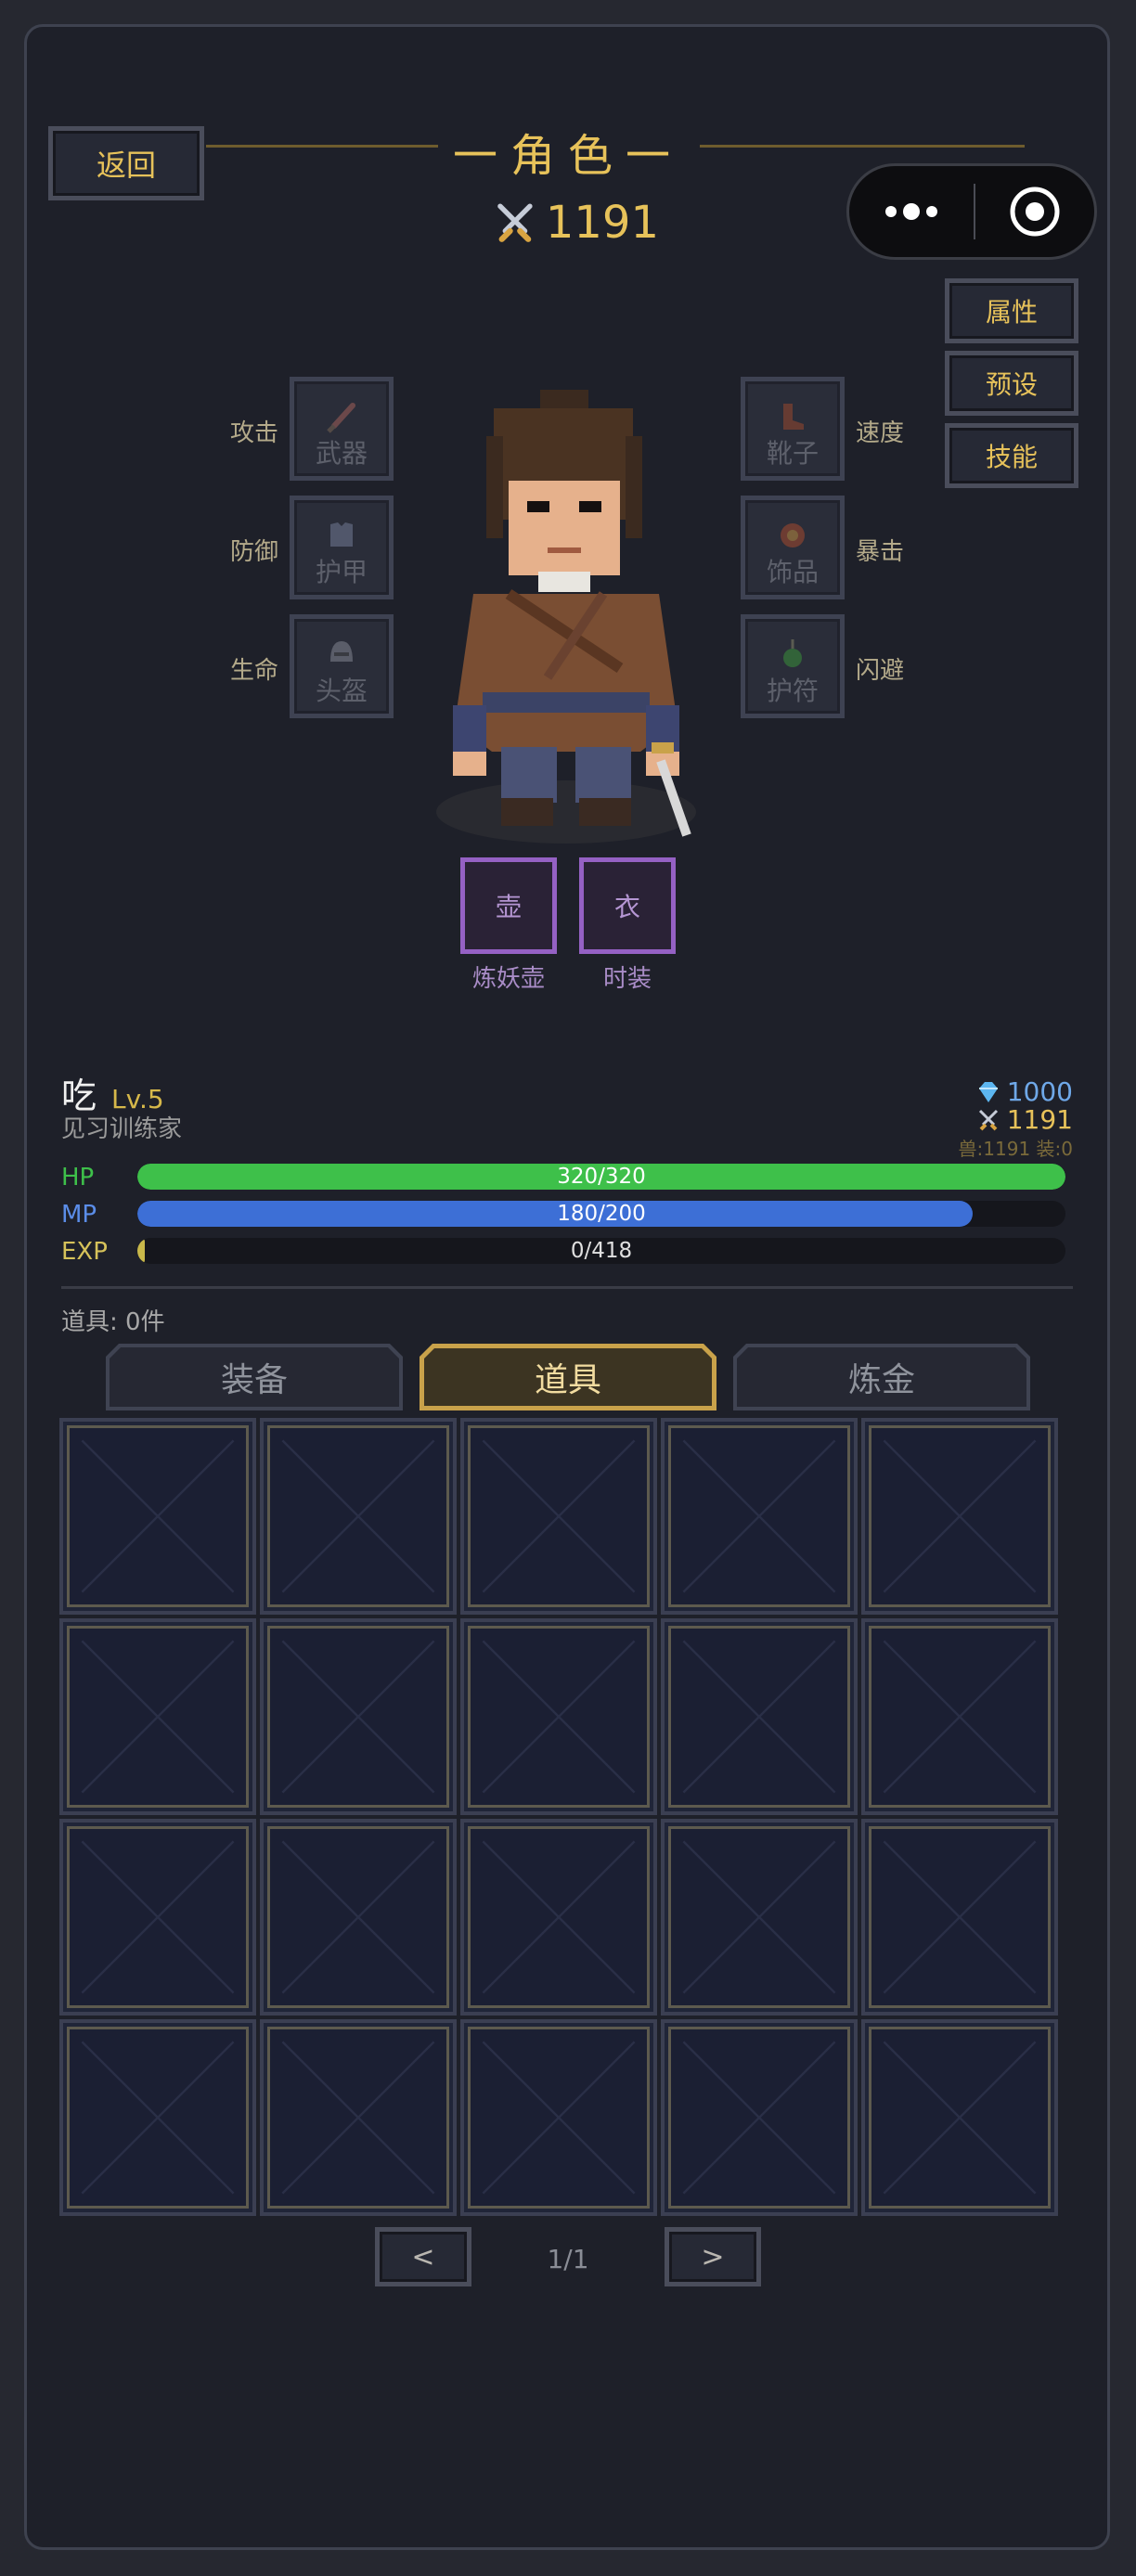 This screenshot has width=1136, height=2576. I want to click on item-count-label: 道具: 0件, so click(113, 1322).